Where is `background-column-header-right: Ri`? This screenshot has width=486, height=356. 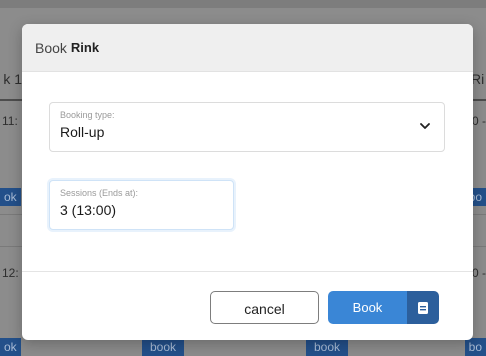
background-column-header-right: Ri is located at coordinates (478, 79).